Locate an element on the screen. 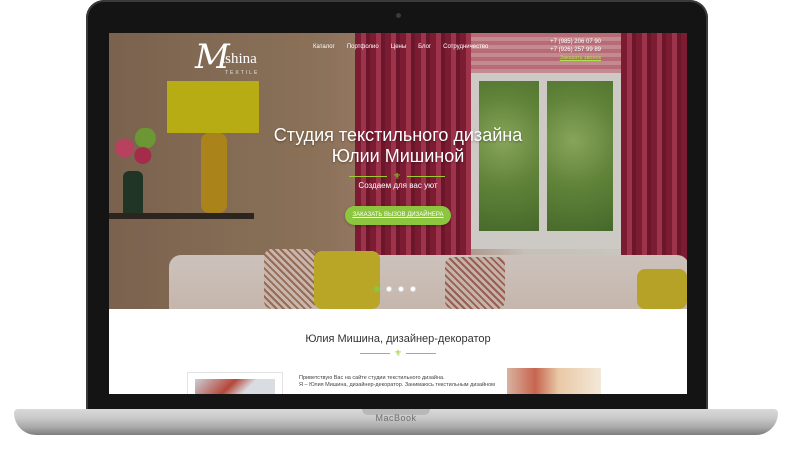 This screenshot has height=464, width=792. logo: M ishina TEXTILE is located at coordinates (238, 57).